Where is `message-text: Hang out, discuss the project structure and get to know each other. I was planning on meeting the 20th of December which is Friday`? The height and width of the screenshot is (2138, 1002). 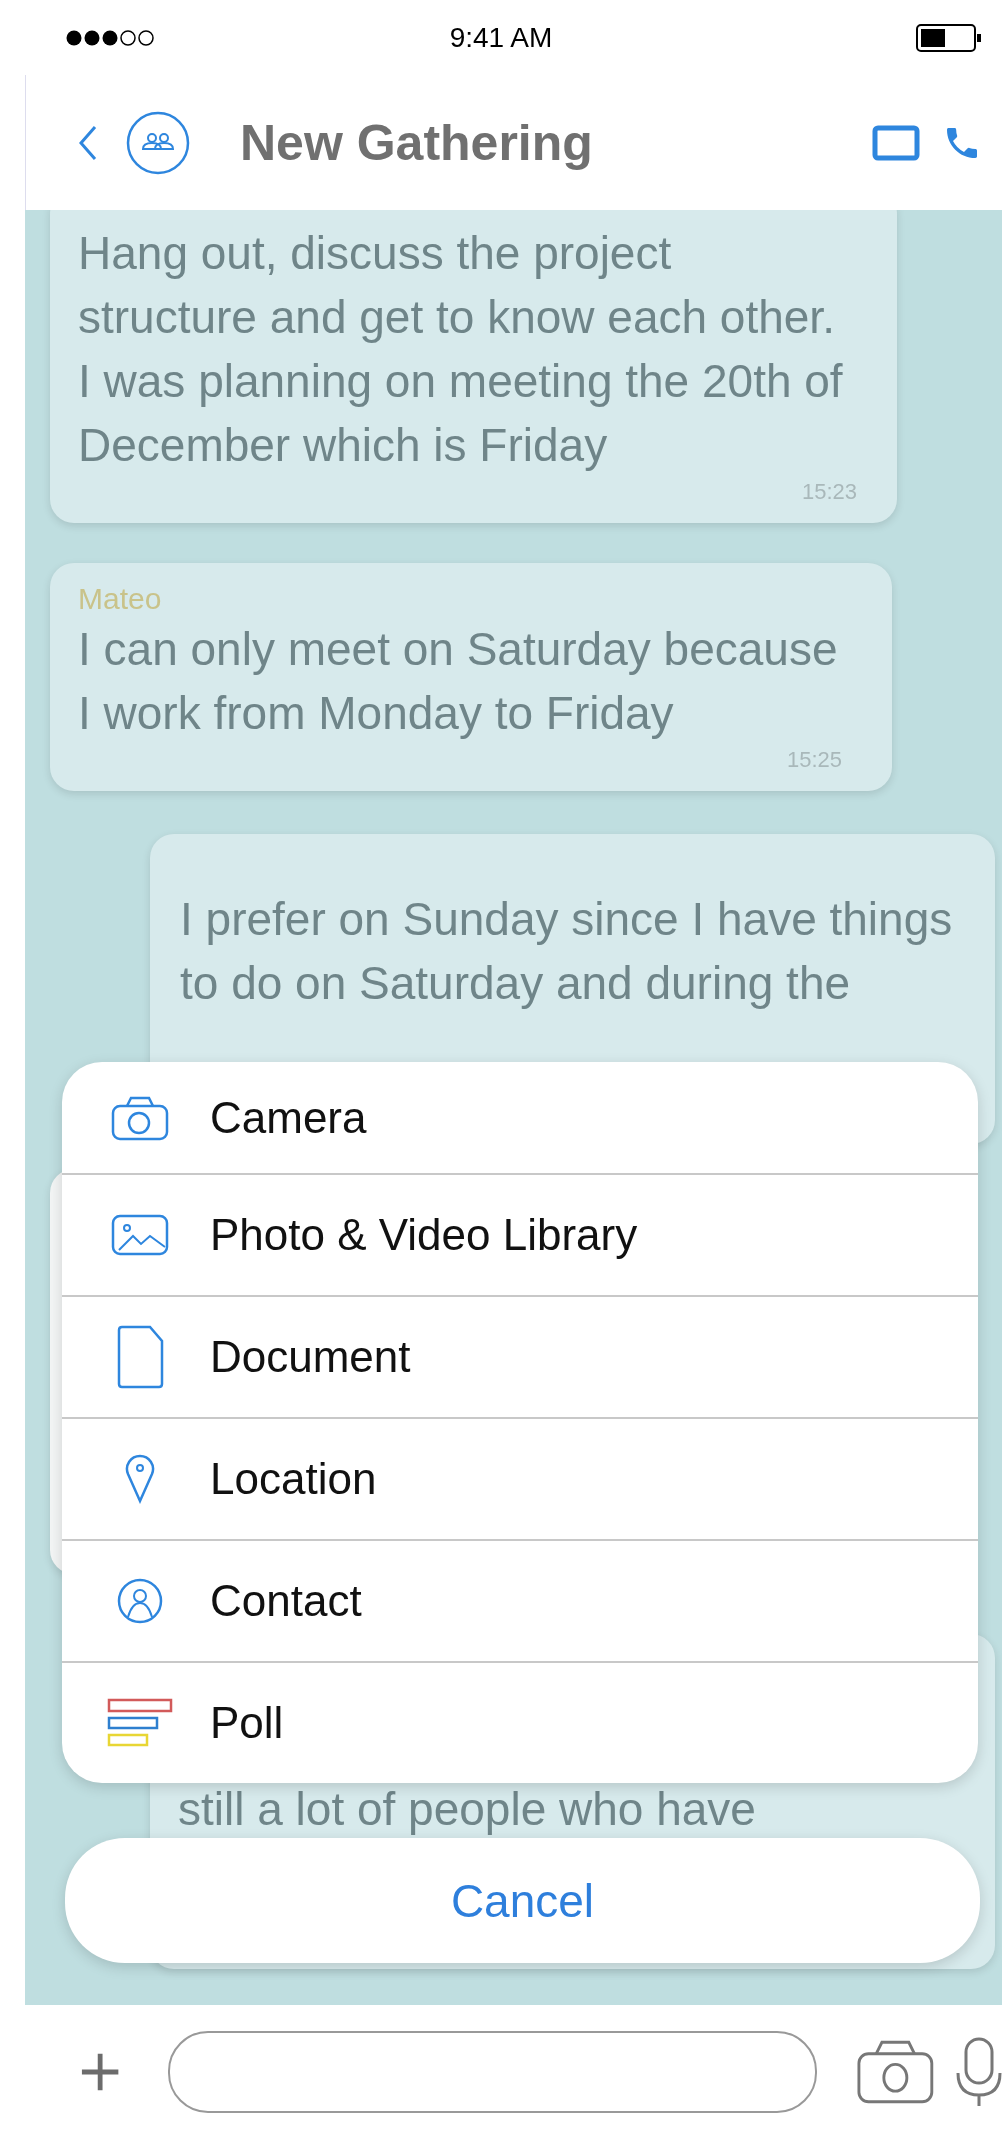 message-text: Hang out, discuss the project structure and get to know each other. I was planning on meeting the 20th of December which is Friday is located at coordinates (461, 349).